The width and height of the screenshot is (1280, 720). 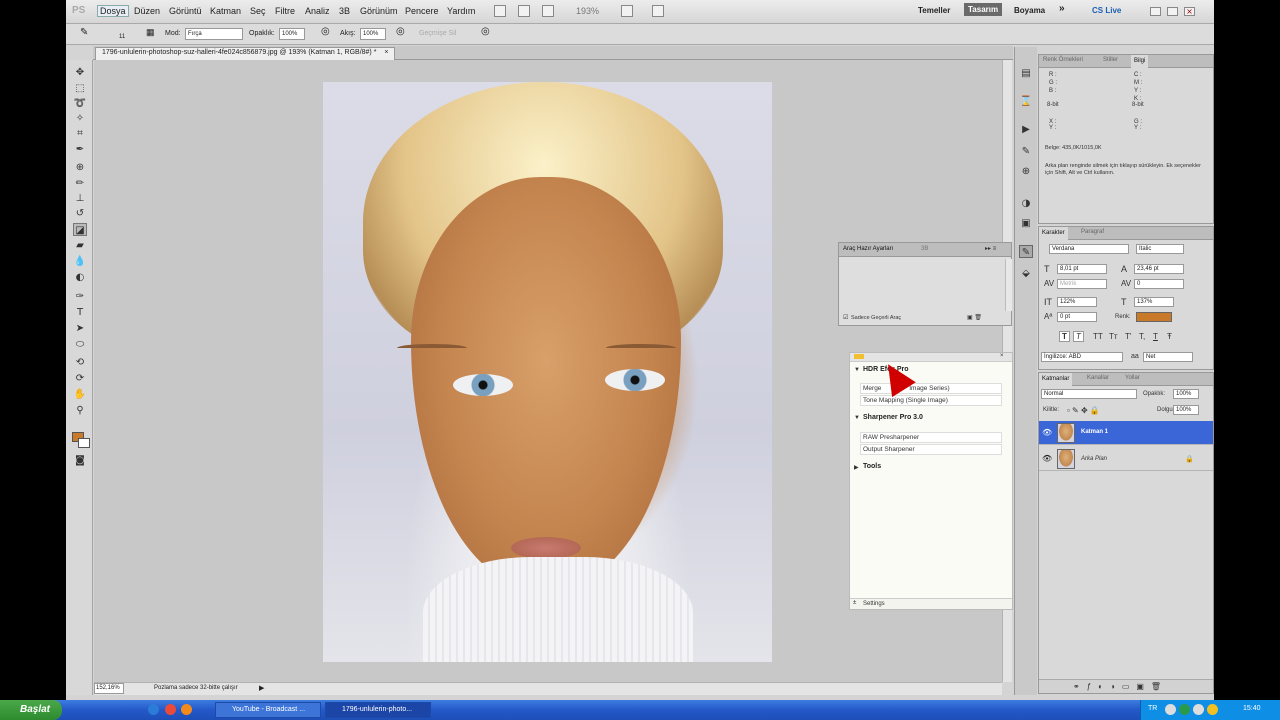 I want to click on clock: 15:40, so click(x=1252, y=708).